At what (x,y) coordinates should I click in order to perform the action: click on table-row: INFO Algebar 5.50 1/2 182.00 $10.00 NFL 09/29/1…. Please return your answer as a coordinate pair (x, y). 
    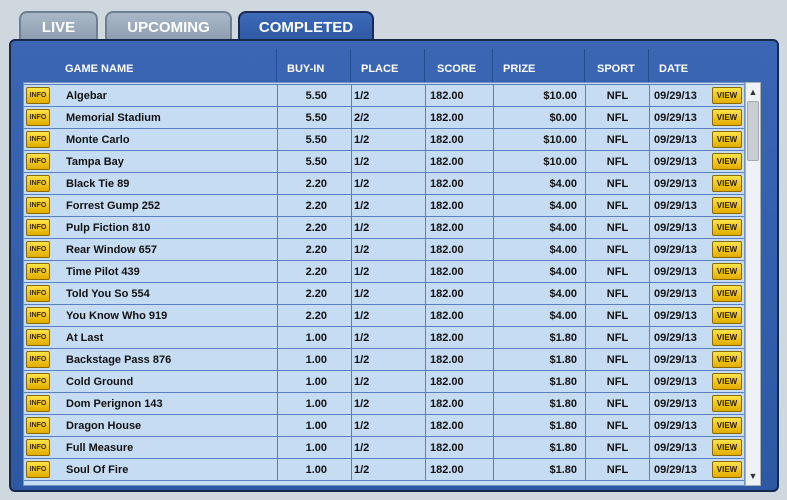
    Looking at the image, I should click on (384, 96).